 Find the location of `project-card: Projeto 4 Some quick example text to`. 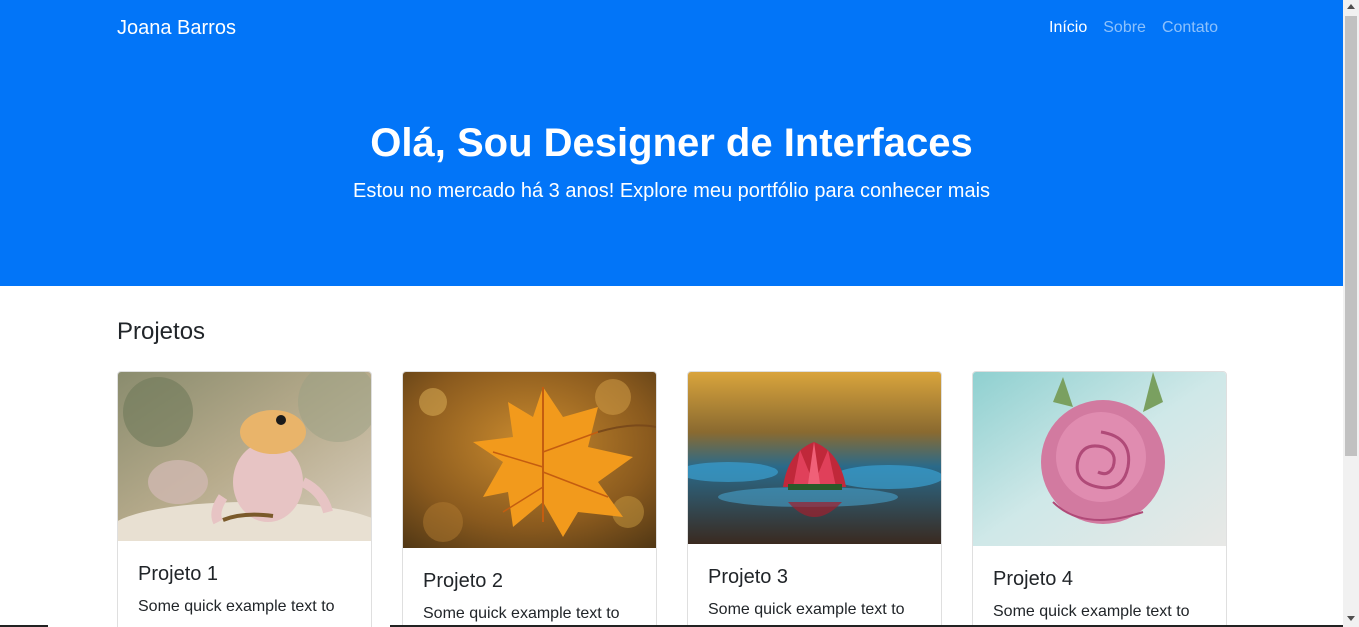

project-card: Projeto 4 Some quick example text to is located at coordinates (1099, 499).